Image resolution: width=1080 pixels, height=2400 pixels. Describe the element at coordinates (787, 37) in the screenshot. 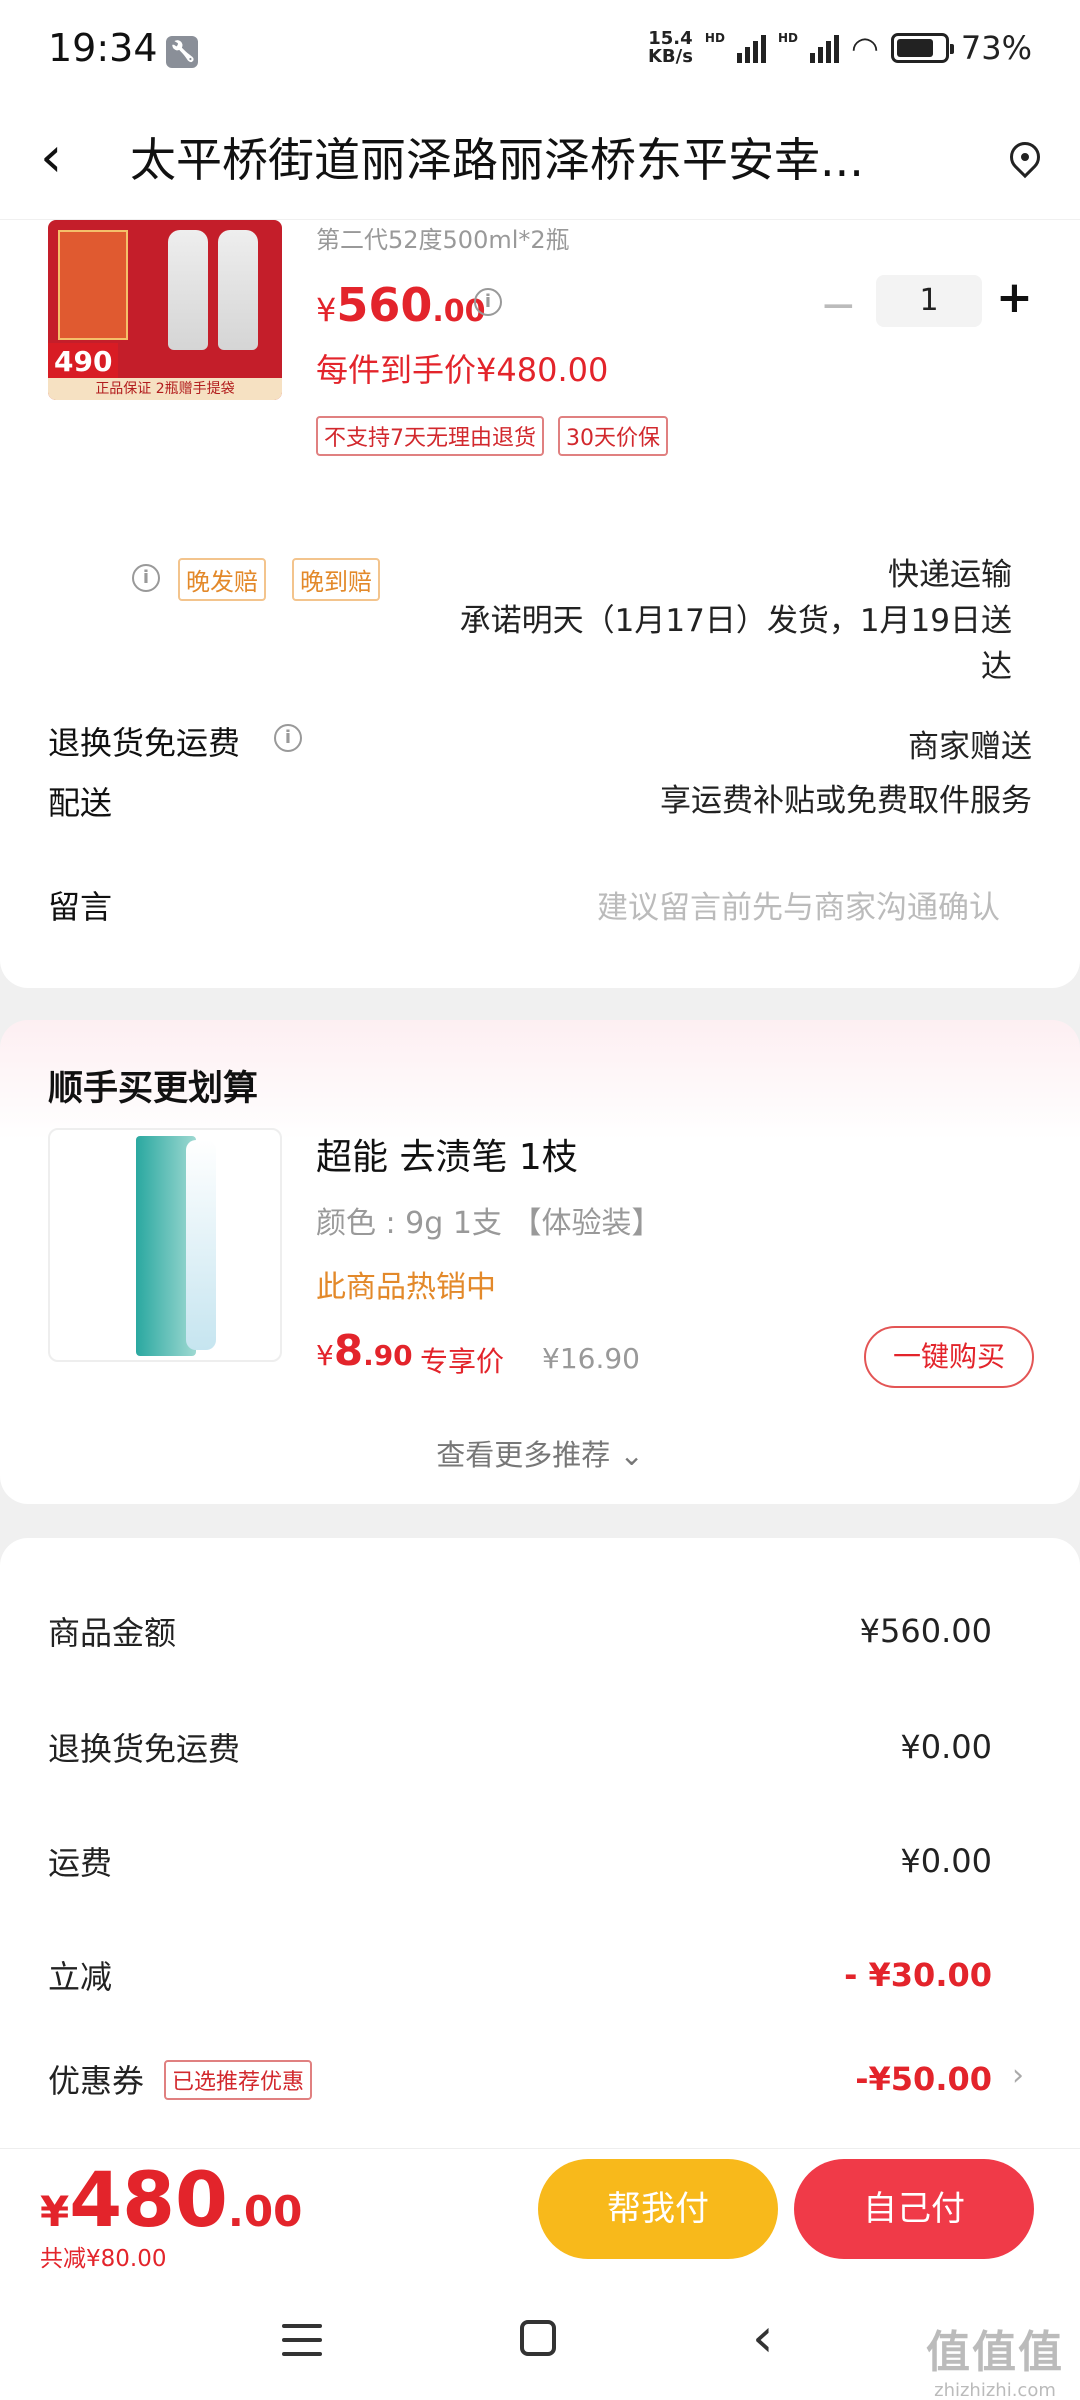

I see `hd-label-2: HD` at that location.